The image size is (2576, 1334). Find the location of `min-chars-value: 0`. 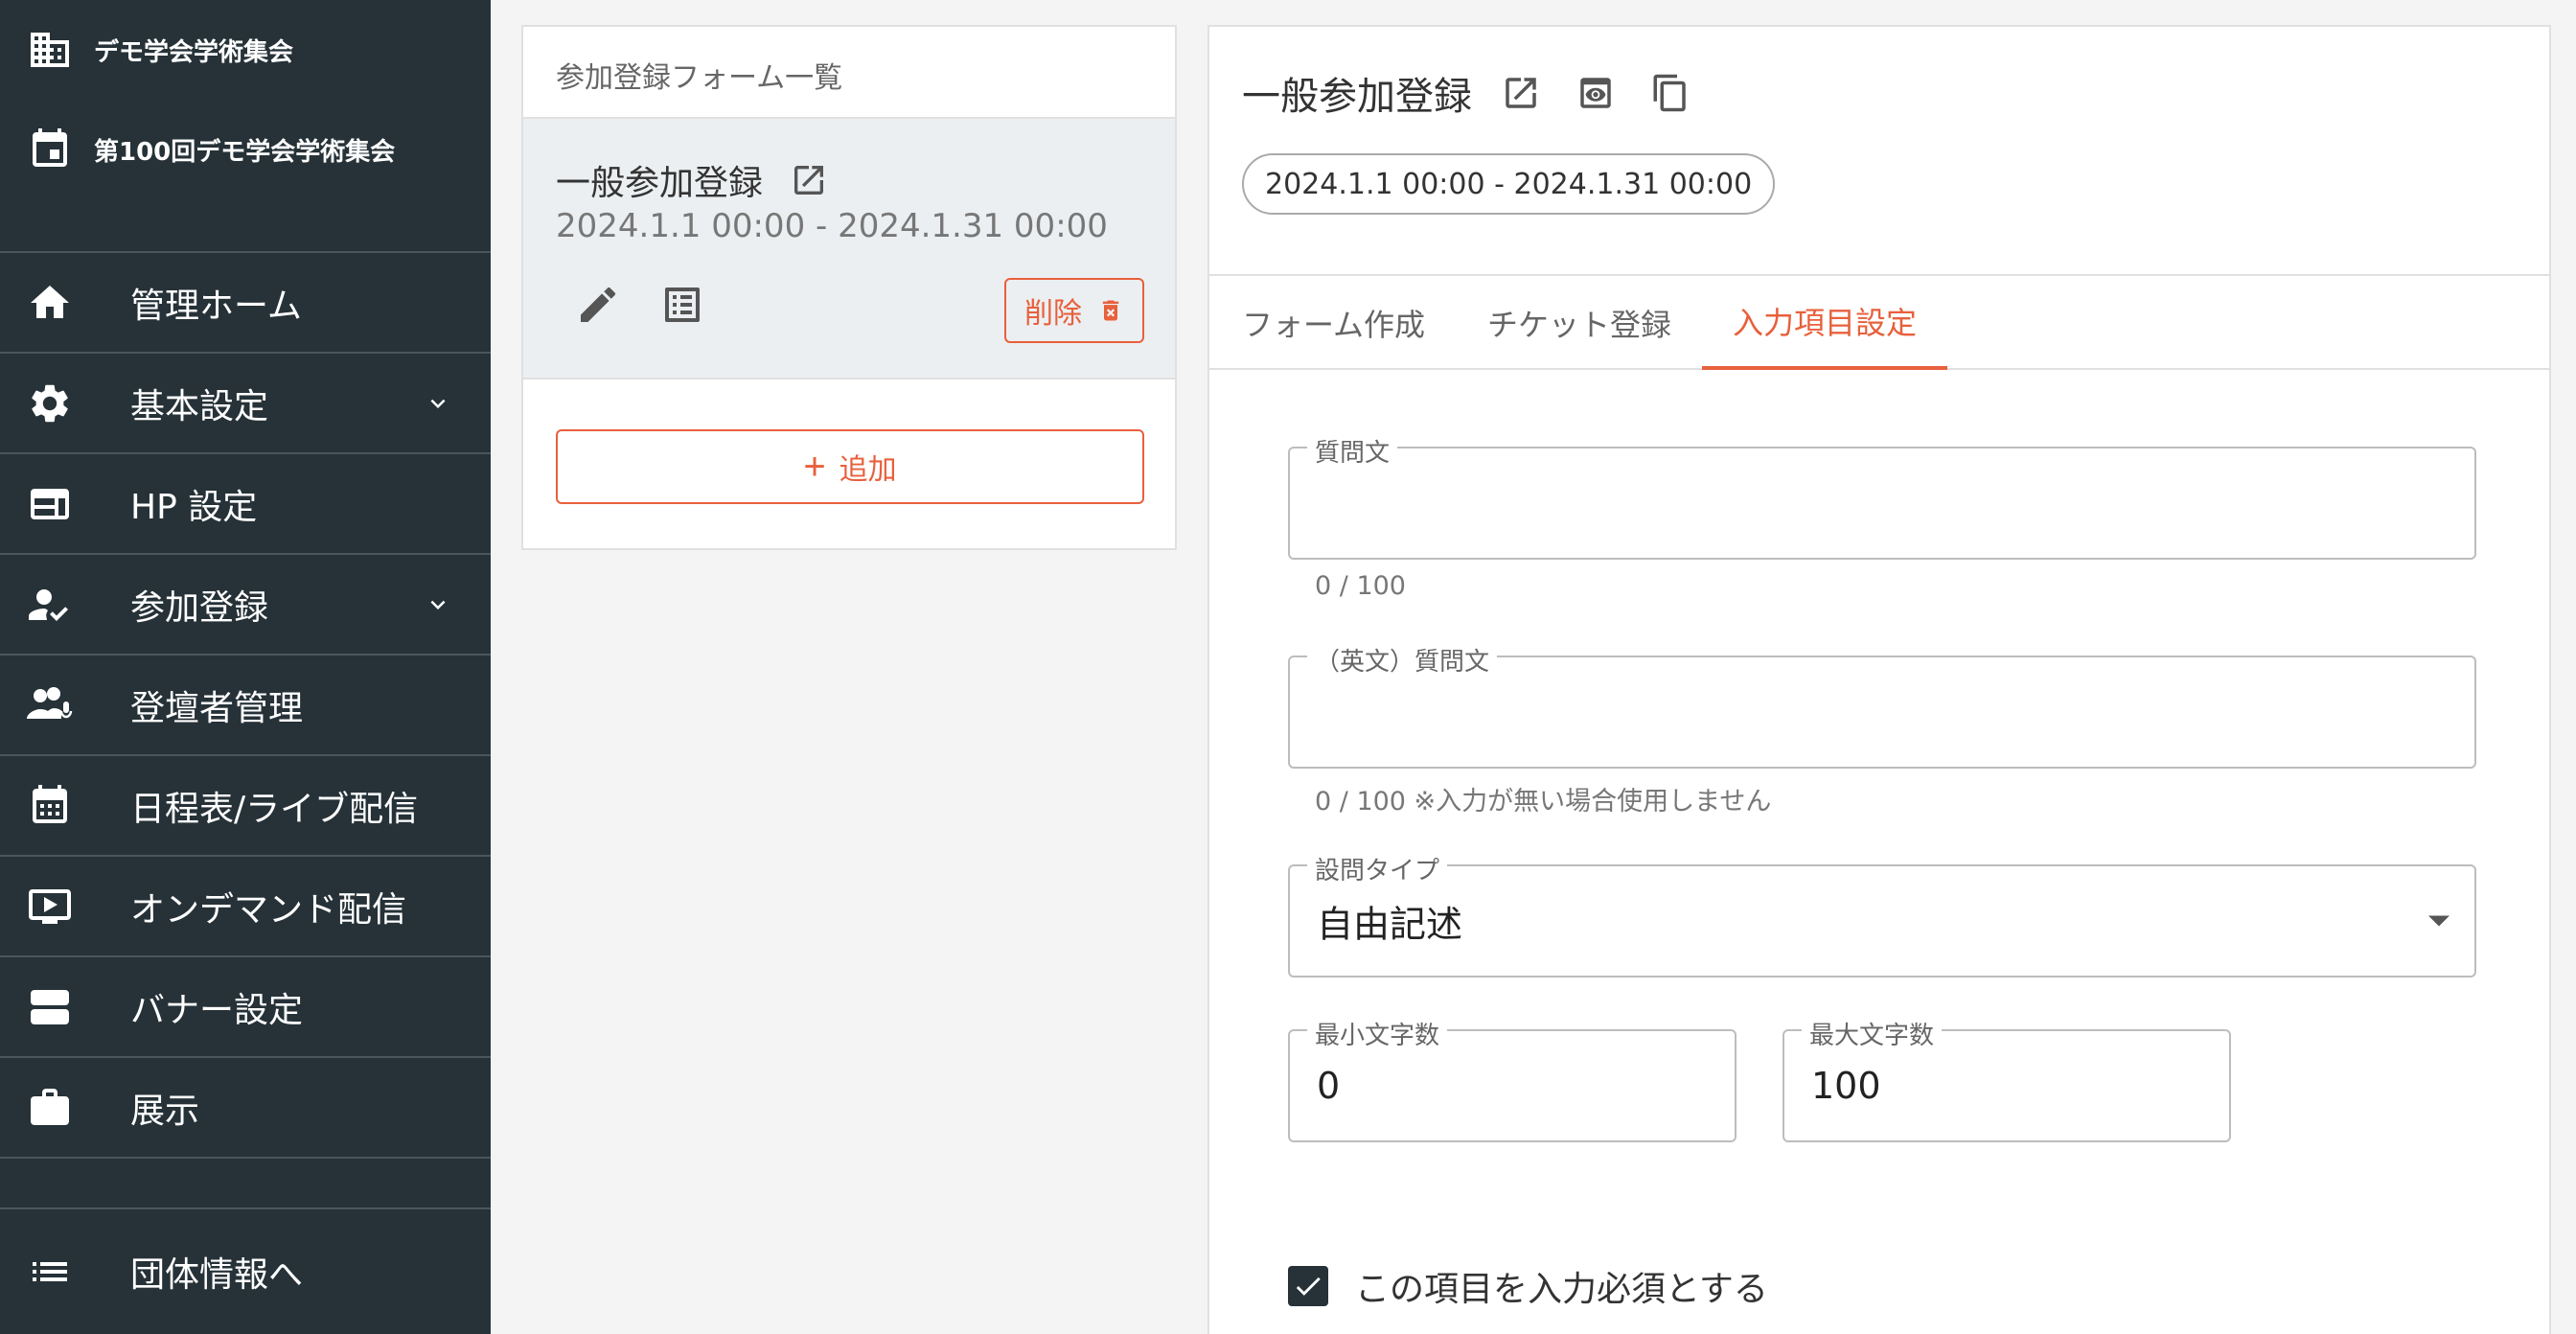

min-chars-value: 0 is located at coordinates (1329, 1086).